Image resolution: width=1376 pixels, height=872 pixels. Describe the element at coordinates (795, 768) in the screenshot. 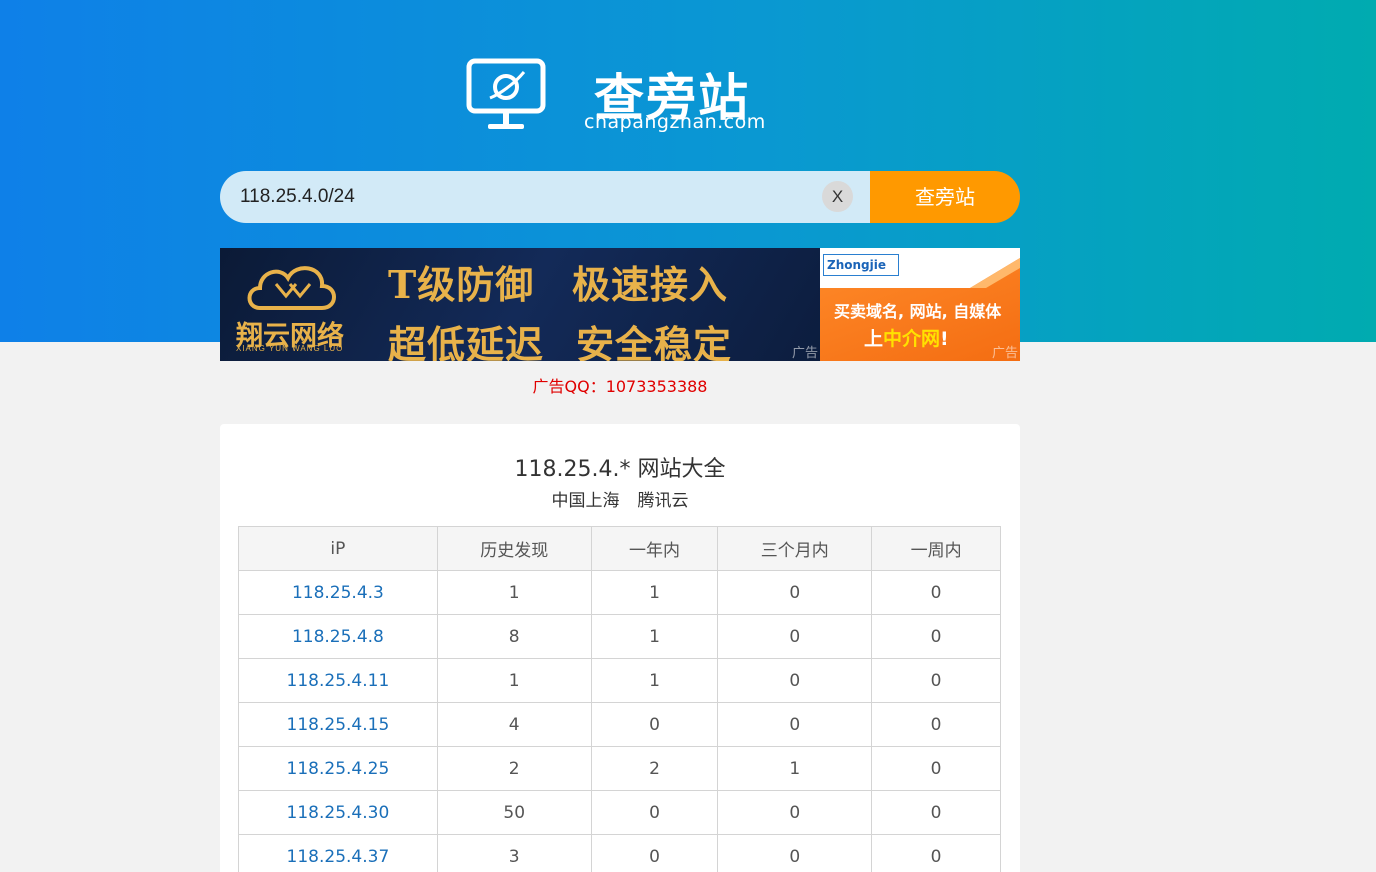

I see `three-months-cell: 1` at that location.